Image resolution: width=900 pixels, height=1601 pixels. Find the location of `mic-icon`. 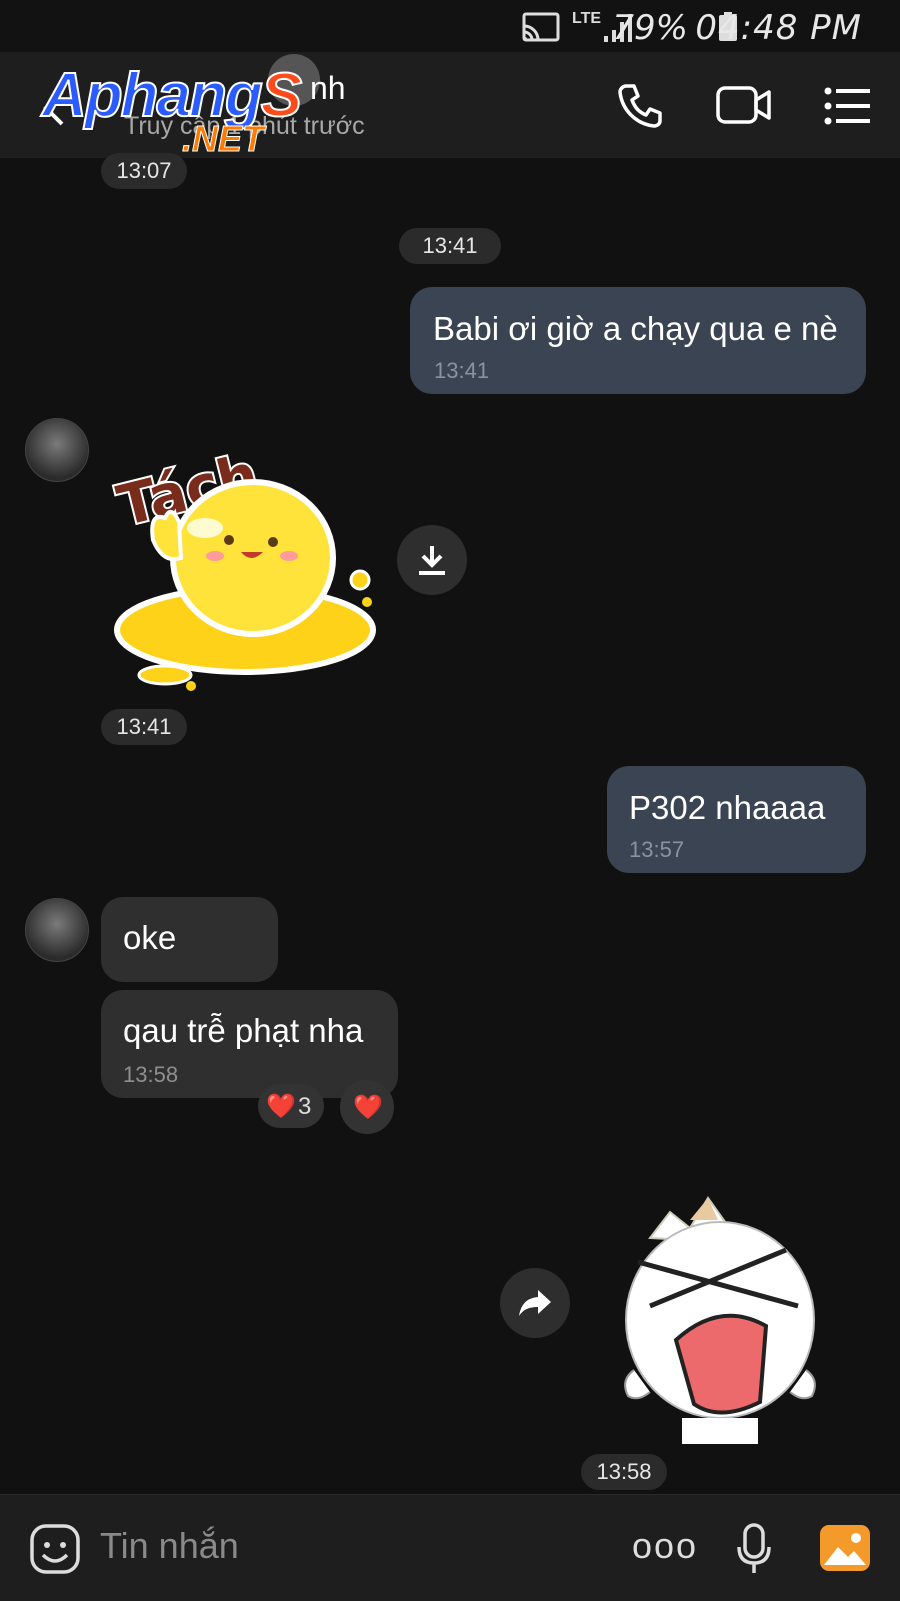

mic-icon is located at coordinates (754, 1549).